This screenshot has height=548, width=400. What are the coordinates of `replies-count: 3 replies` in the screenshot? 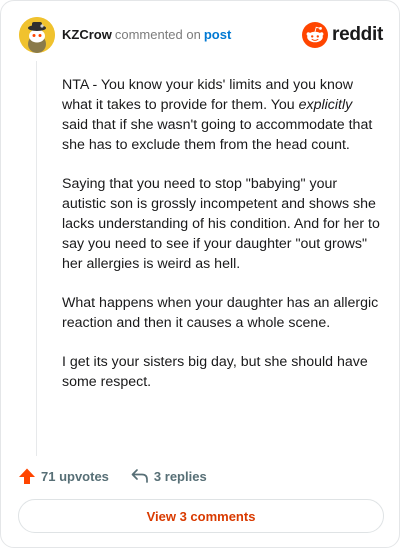 It's located at (180, 476).